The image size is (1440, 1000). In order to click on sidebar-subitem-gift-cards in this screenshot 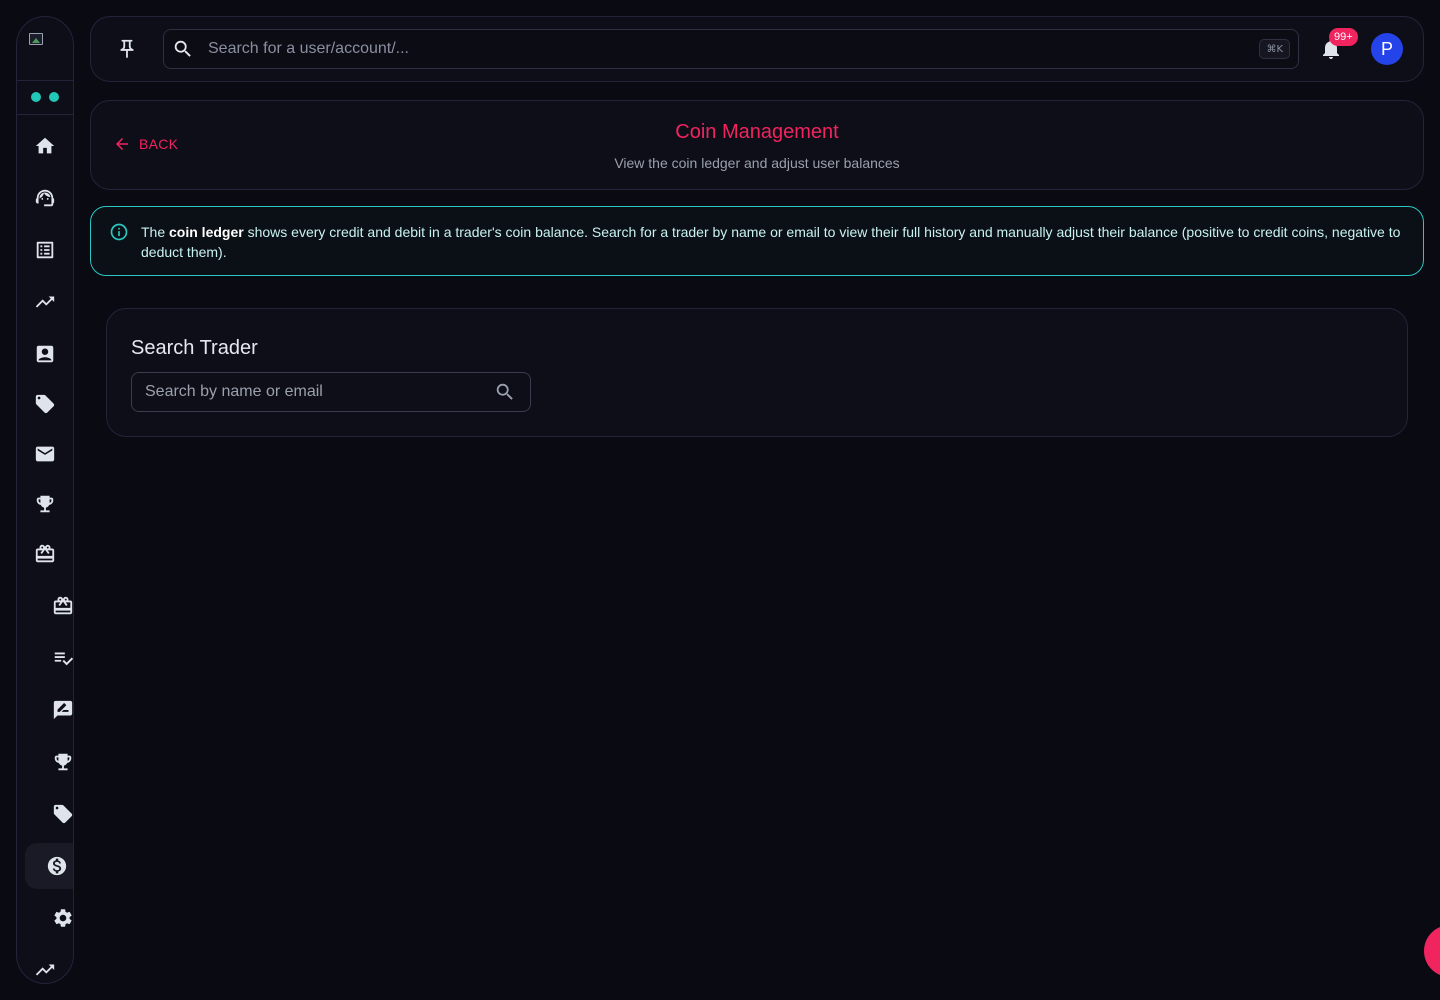, I will do `click(59, 606)`.